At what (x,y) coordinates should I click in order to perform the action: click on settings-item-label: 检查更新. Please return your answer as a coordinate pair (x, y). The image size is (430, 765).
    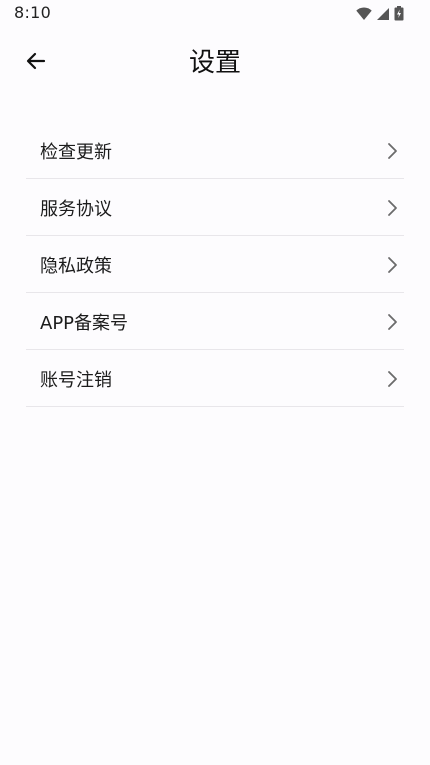
    Looking at the image, I should click on (76, 152).